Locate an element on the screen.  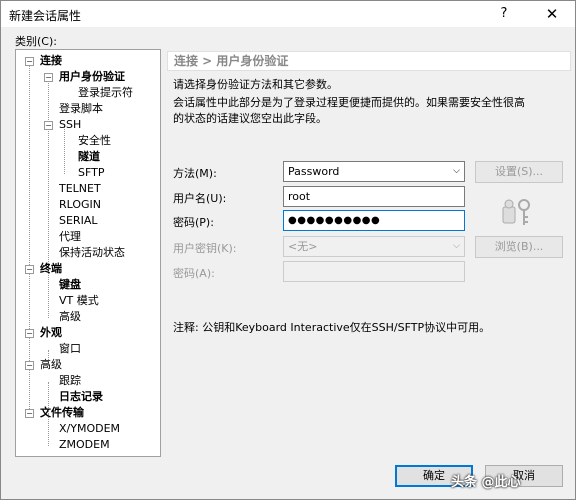
tree-item-tunnel: 隧道 is located at coordinates (89, 157).